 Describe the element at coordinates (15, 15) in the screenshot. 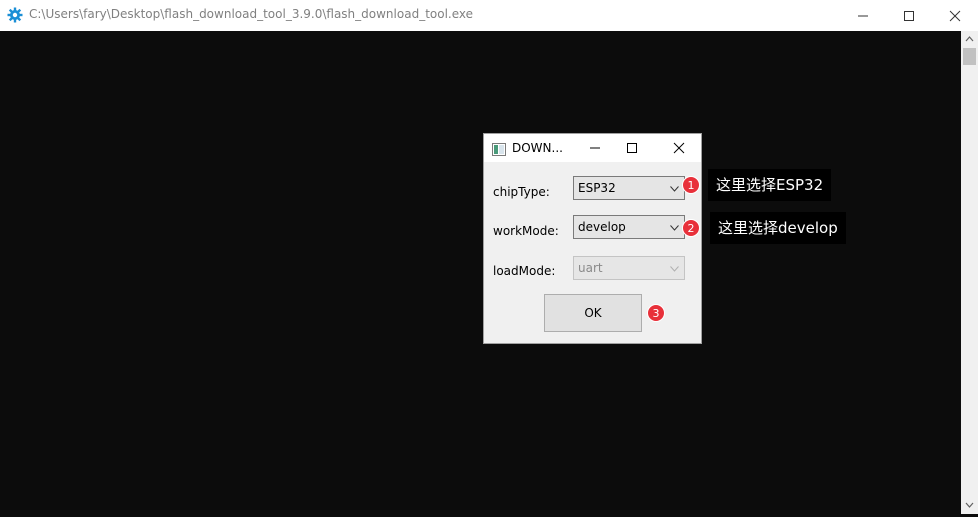

I see `gear-icon` at that location.